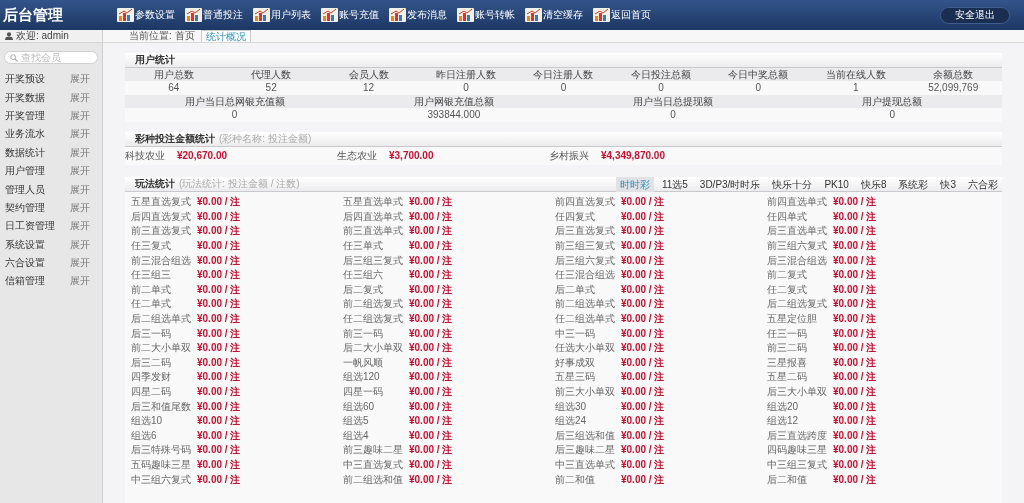 The image size is (1024, 503). Describe the element at coordinates (25, 134) in the screenshot. I see `menu-item: 业务流水` at that location.